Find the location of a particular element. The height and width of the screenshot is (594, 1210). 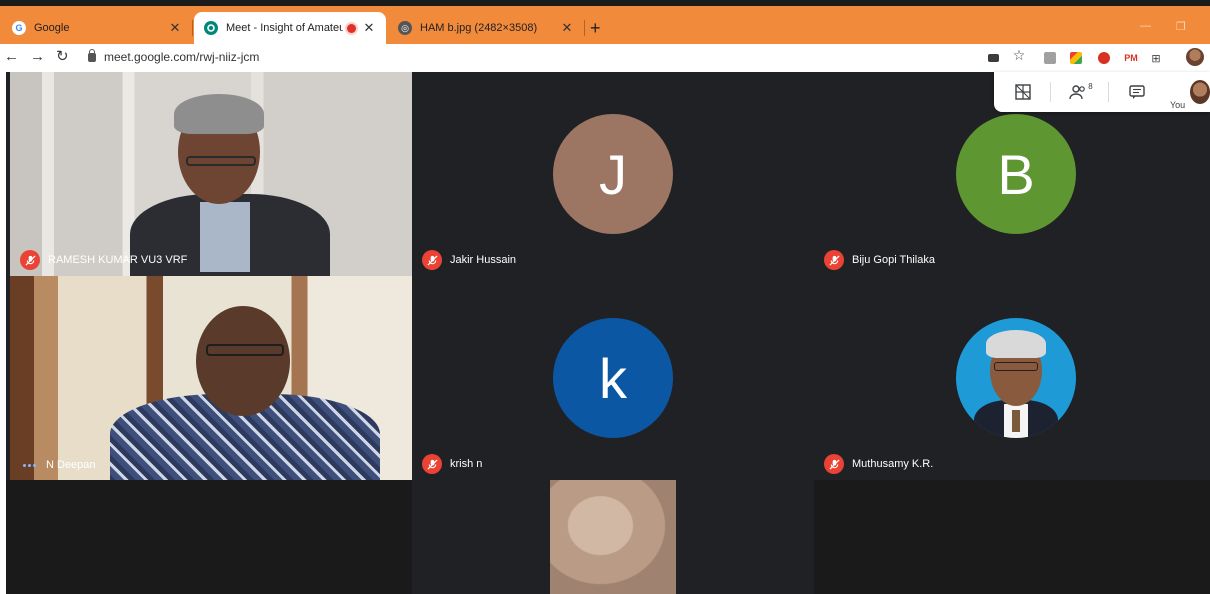

star-icon: ☆ is located at coordinates (1019, 55).